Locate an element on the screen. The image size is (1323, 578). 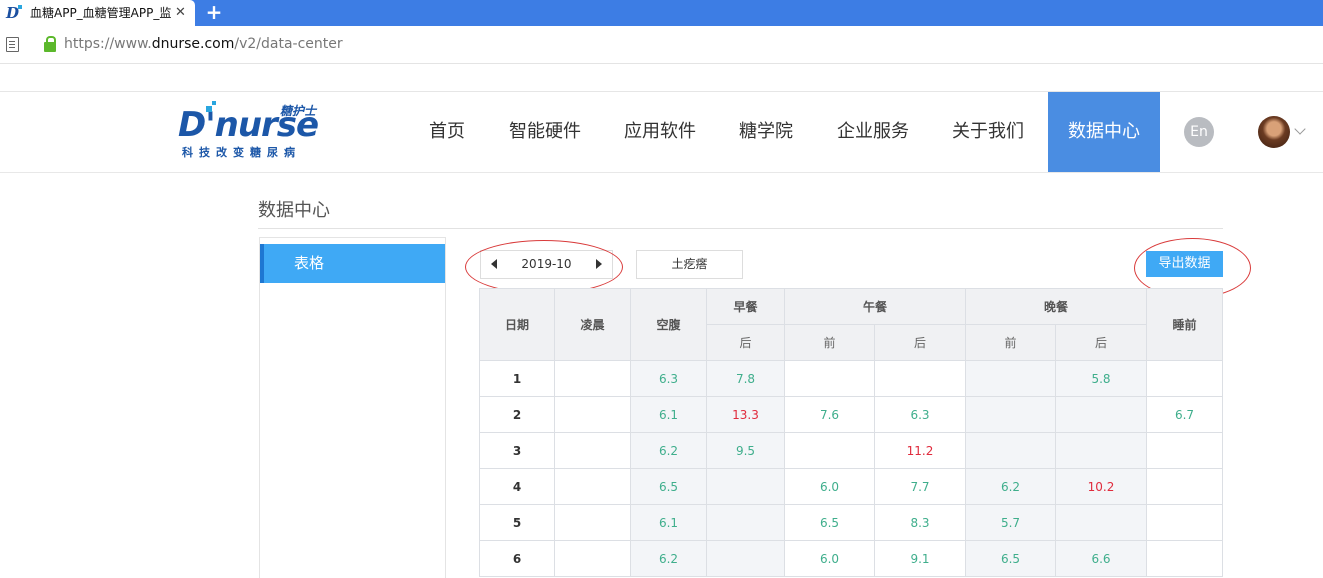
next-month-icon is located at coordinates (599, 264).